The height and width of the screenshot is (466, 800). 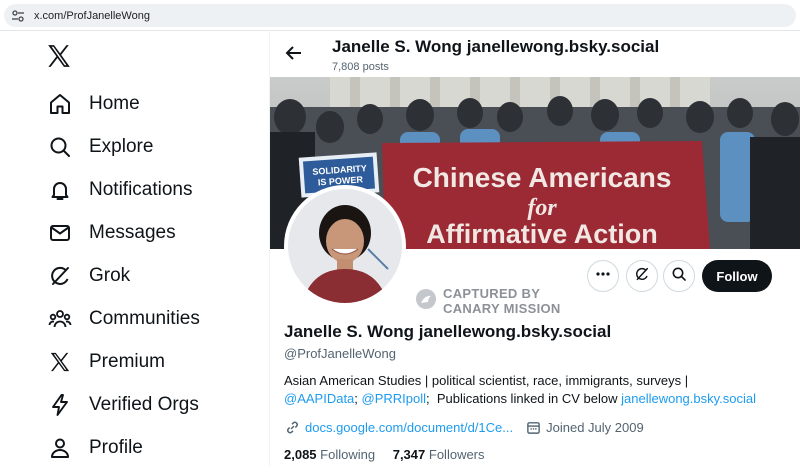 I want to click on nav-home-label: Home, so click(x=114, y=103).